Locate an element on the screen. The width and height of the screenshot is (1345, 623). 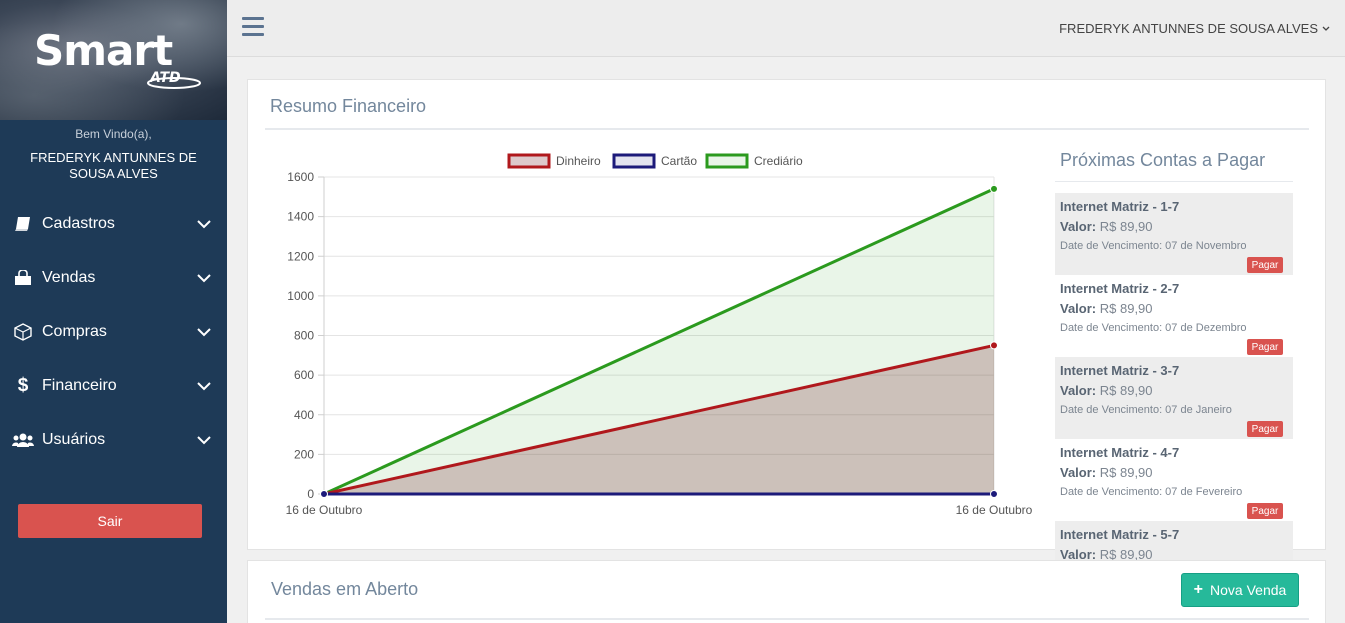
bill-item: Internet Matriz - 5-7 Valor: R$ 89,90 is located at coordinates (1174, 541).